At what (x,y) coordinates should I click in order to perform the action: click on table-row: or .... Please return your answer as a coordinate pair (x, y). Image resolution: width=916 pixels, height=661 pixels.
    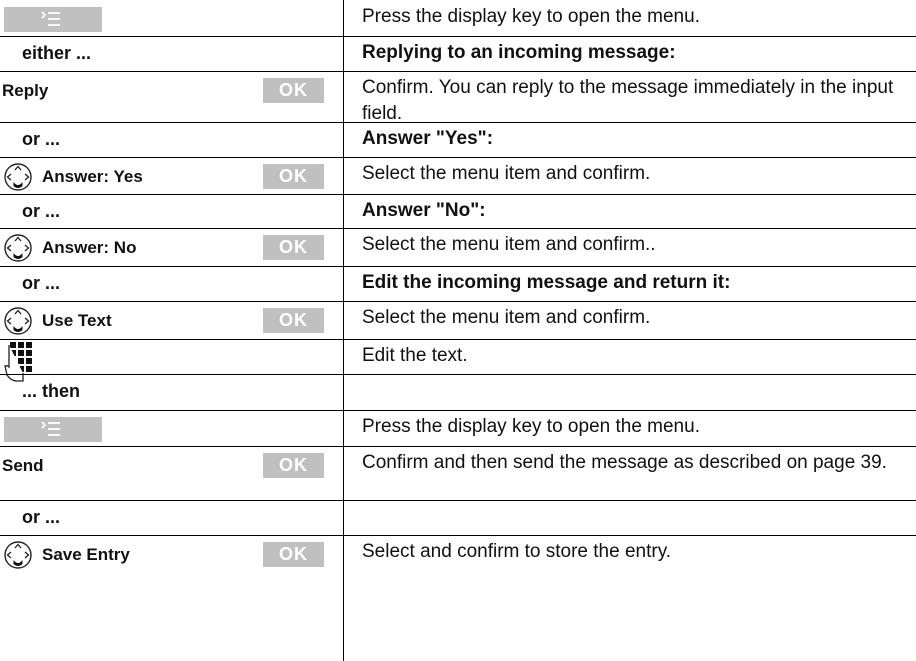
    Looking at the image, I should click on (458, 517).